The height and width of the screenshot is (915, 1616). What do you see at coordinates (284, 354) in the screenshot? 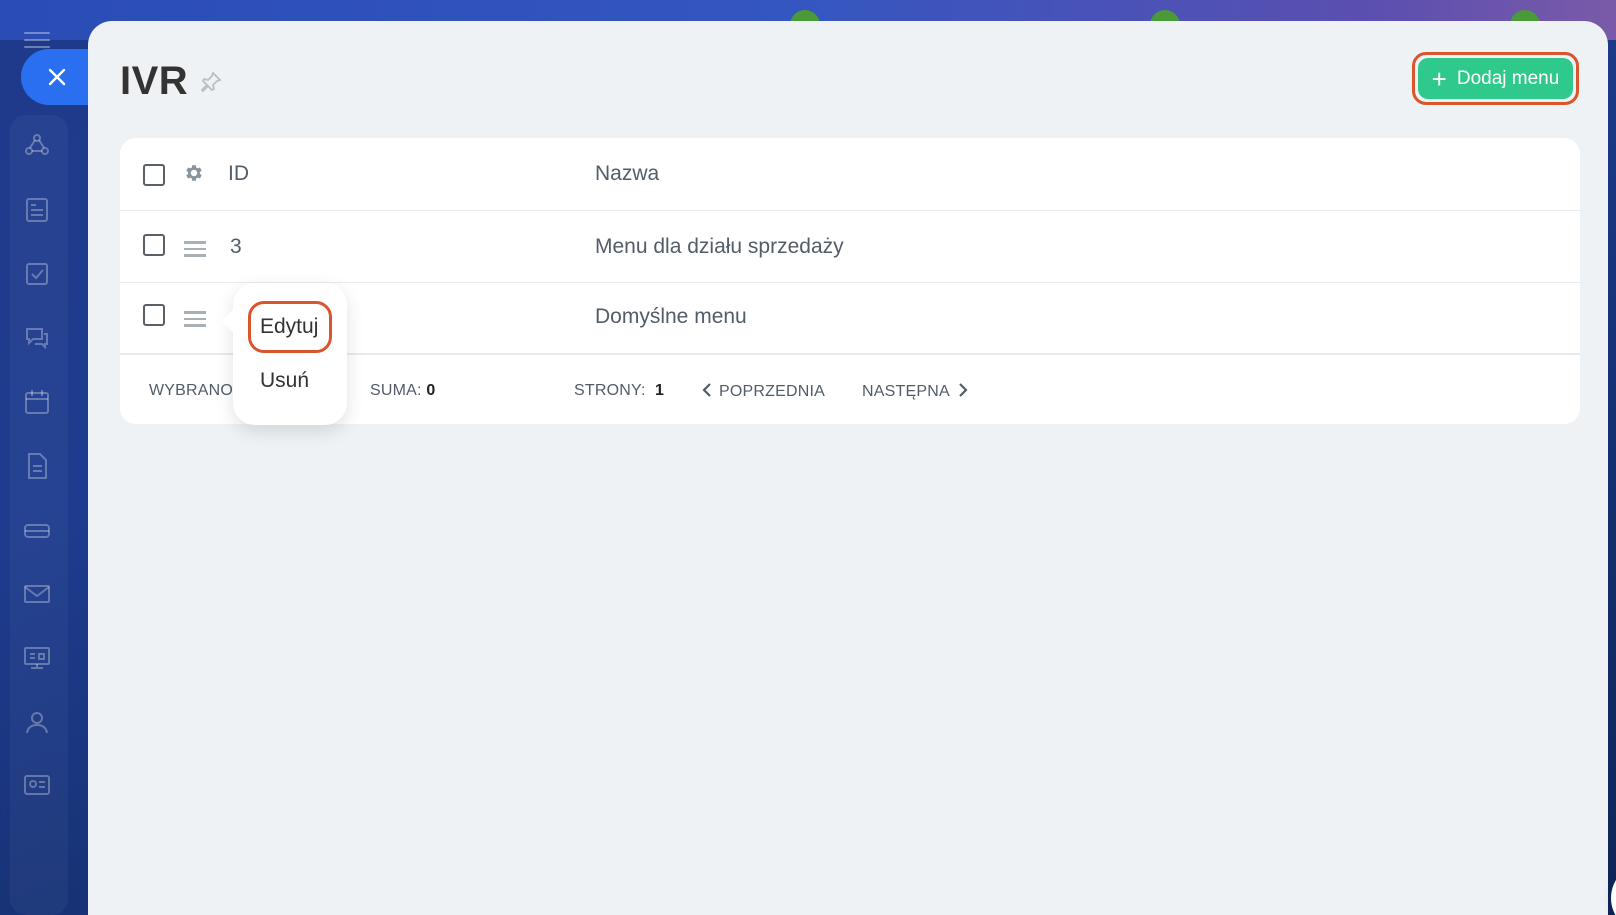
I see `row-context-menu: Edytuj Usuń` at bounding box center [284, 354].